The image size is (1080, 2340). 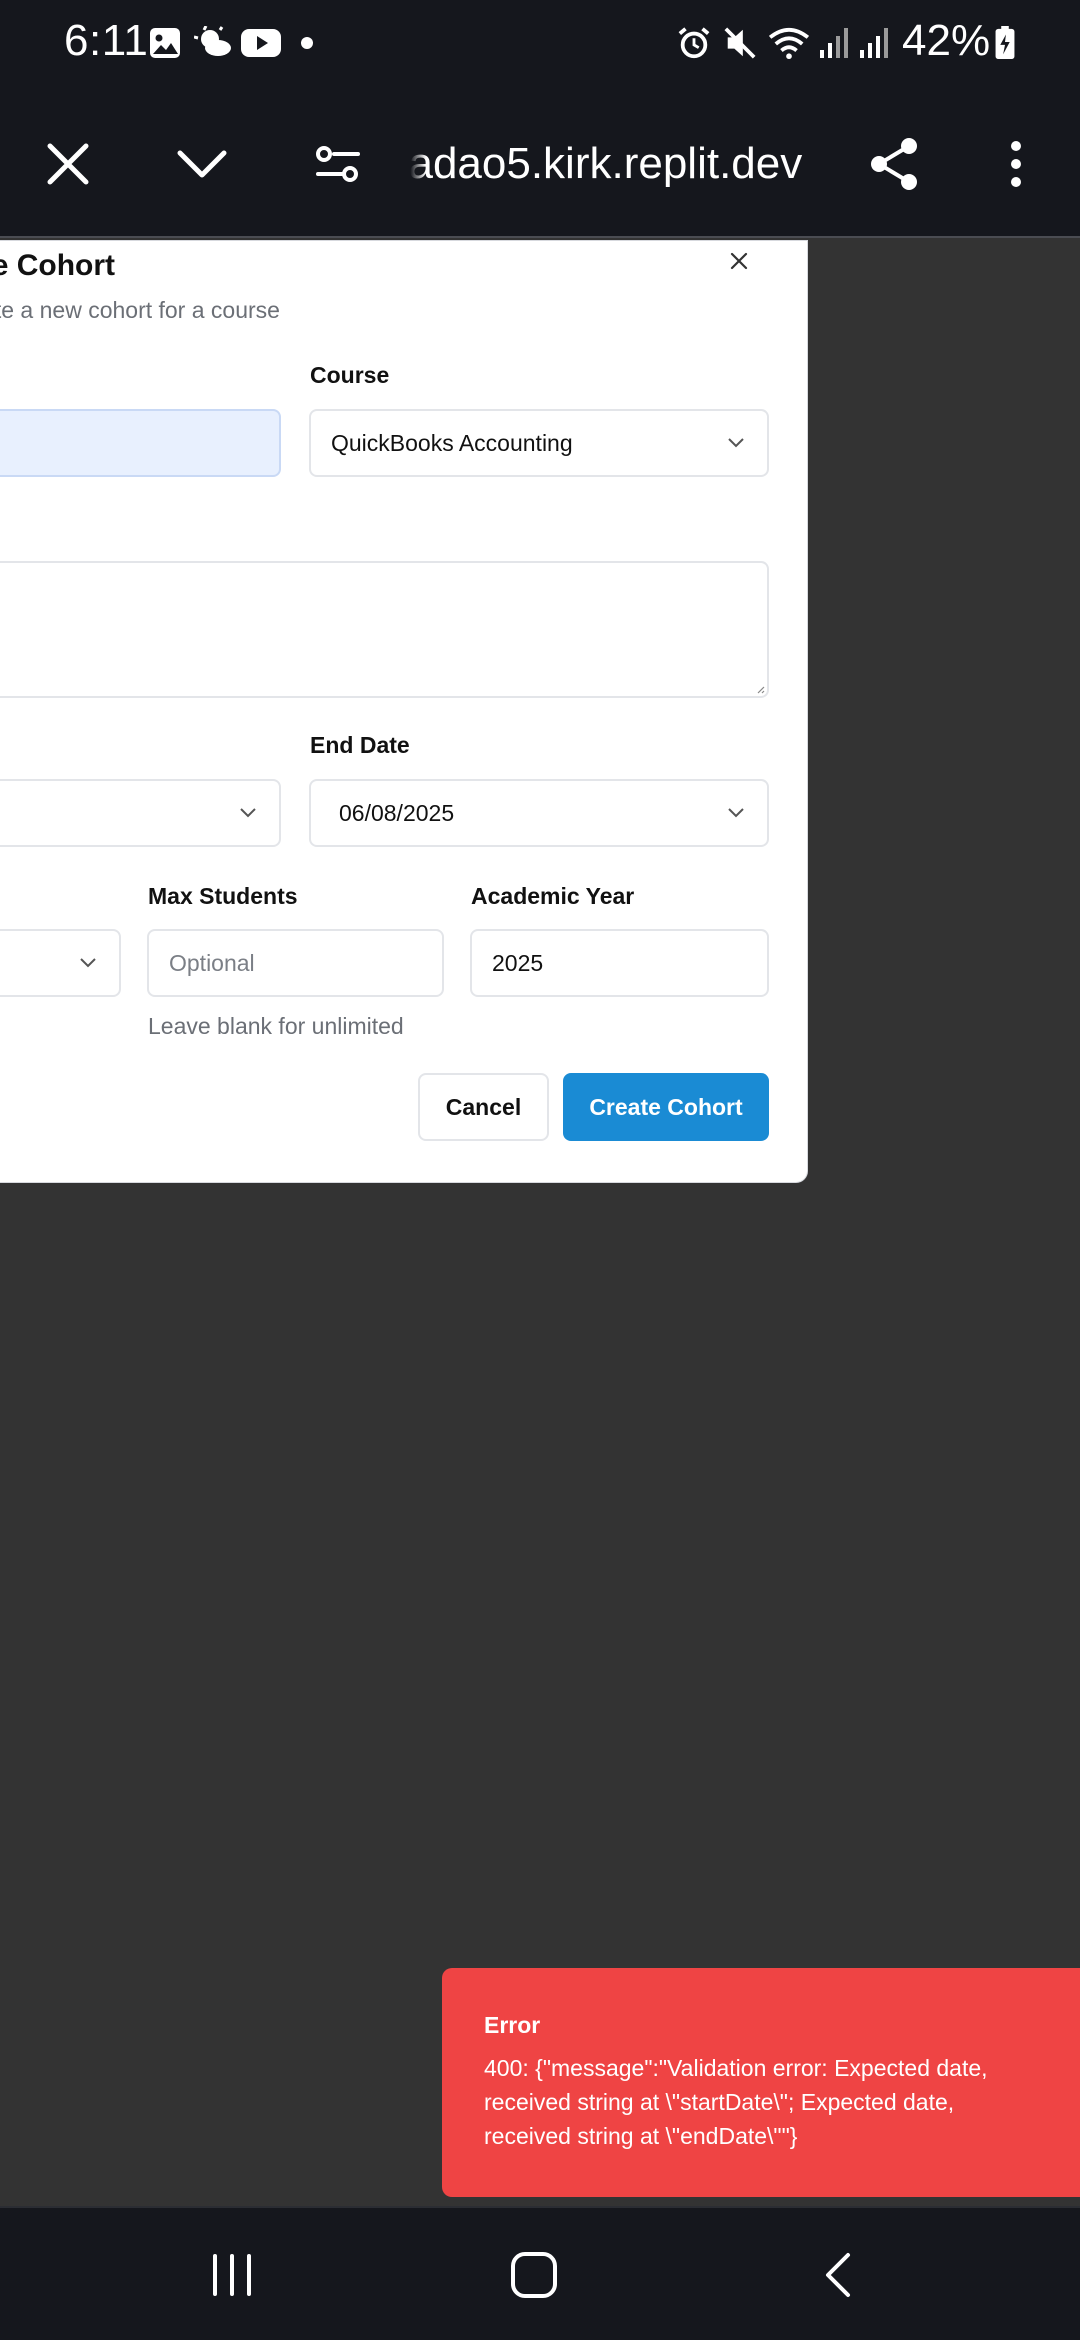 What do you see at coordinates (140, 310) in the screenshot?
I see `dialog-subtitle: Create a new cohort for a course` at bounding box center [140, 310].